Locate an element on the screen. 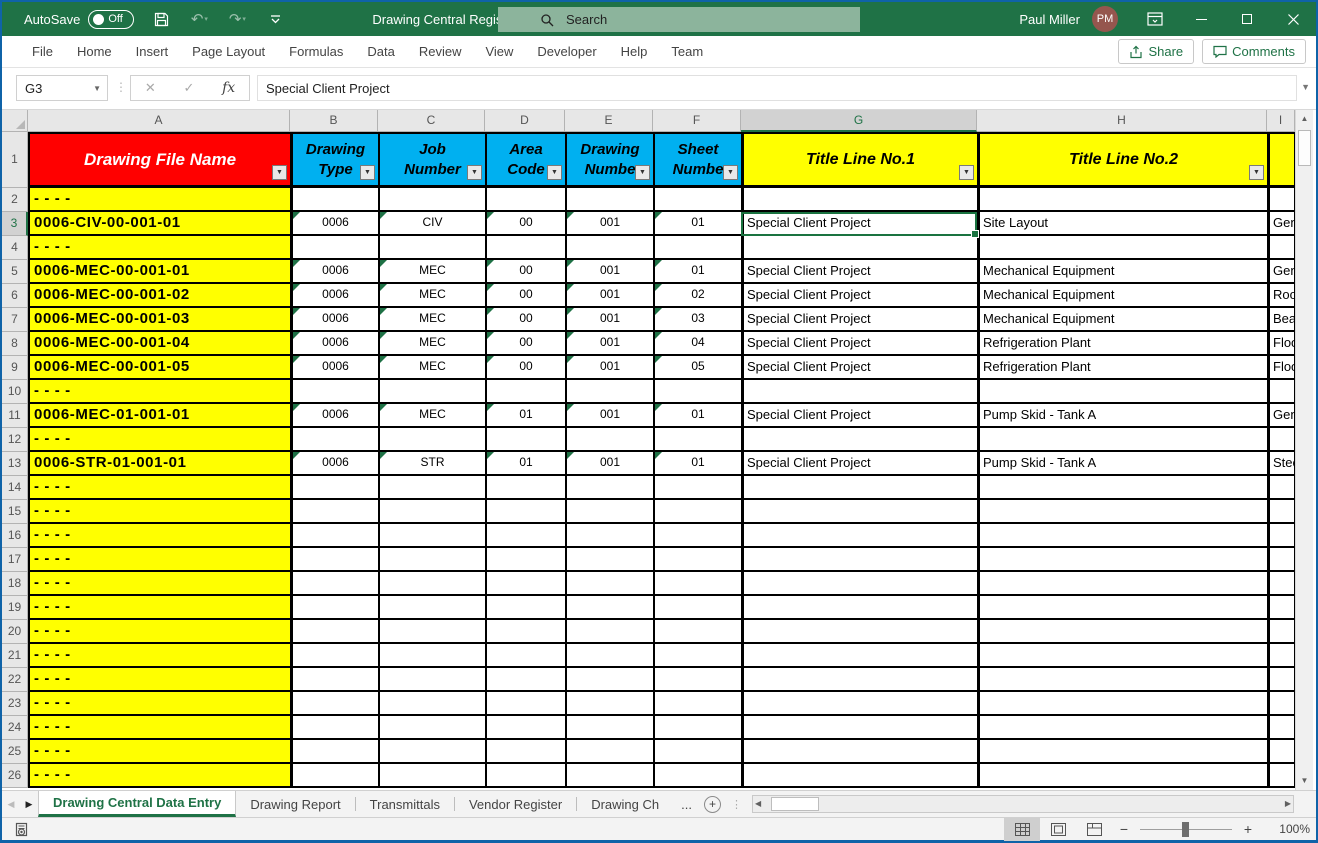 This screenshot has width=1318, height=843. cell-D22 is located at coordinates (525, 680).